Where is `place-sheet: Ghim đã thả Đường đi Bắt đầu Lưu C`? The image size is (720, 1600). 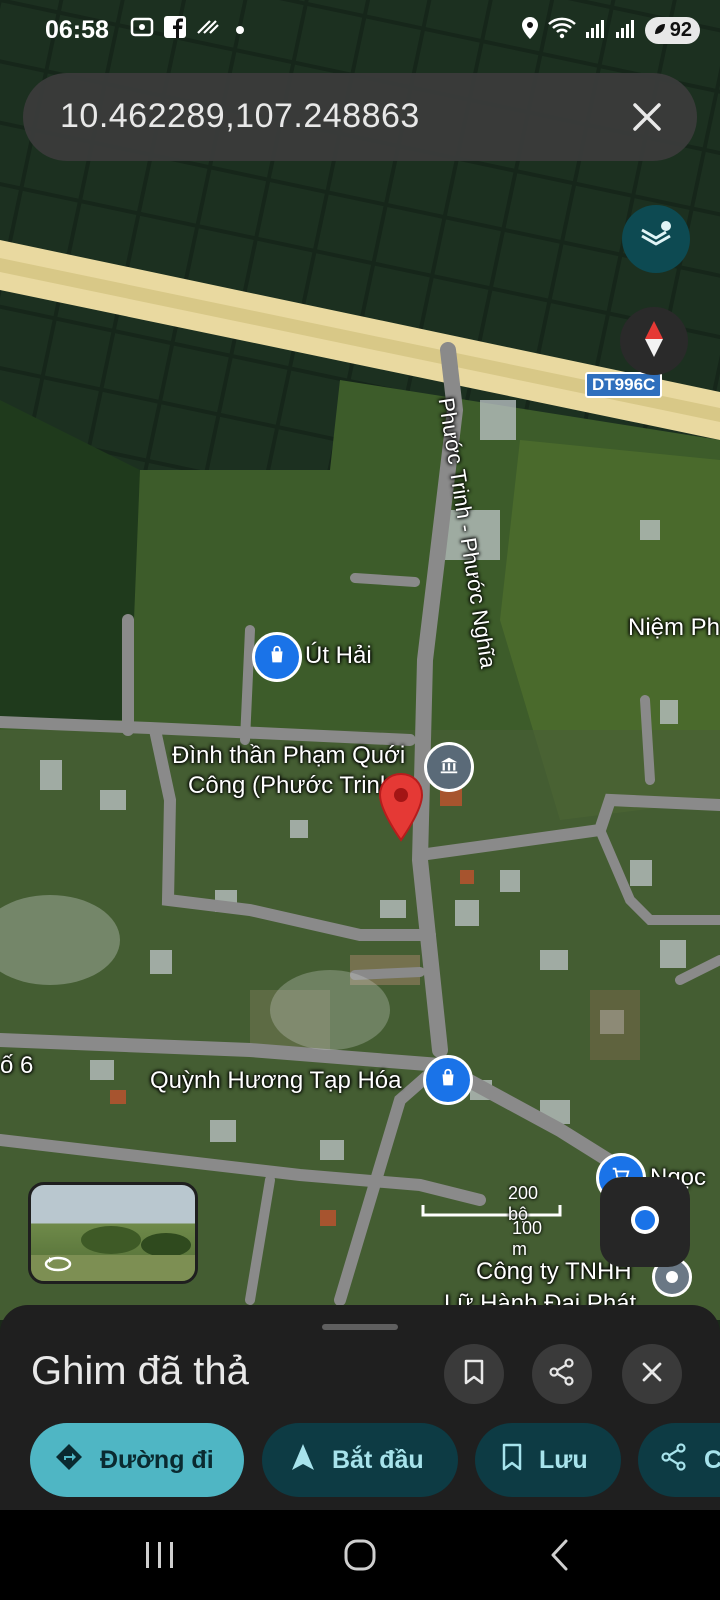
place-sheet: Ghim đã thả Đường đi Bắt đầu Lưu C is located at coordinates (360, 1407).